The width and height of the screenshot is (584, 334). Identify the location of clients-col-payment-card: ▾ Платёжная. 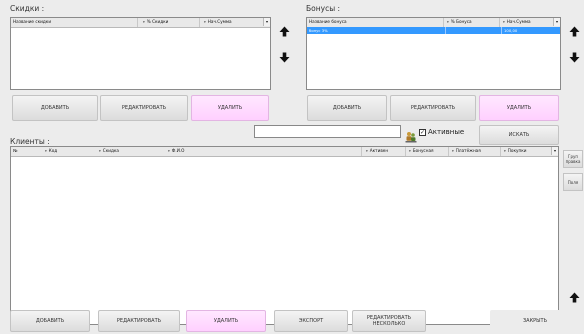
(475, 151).